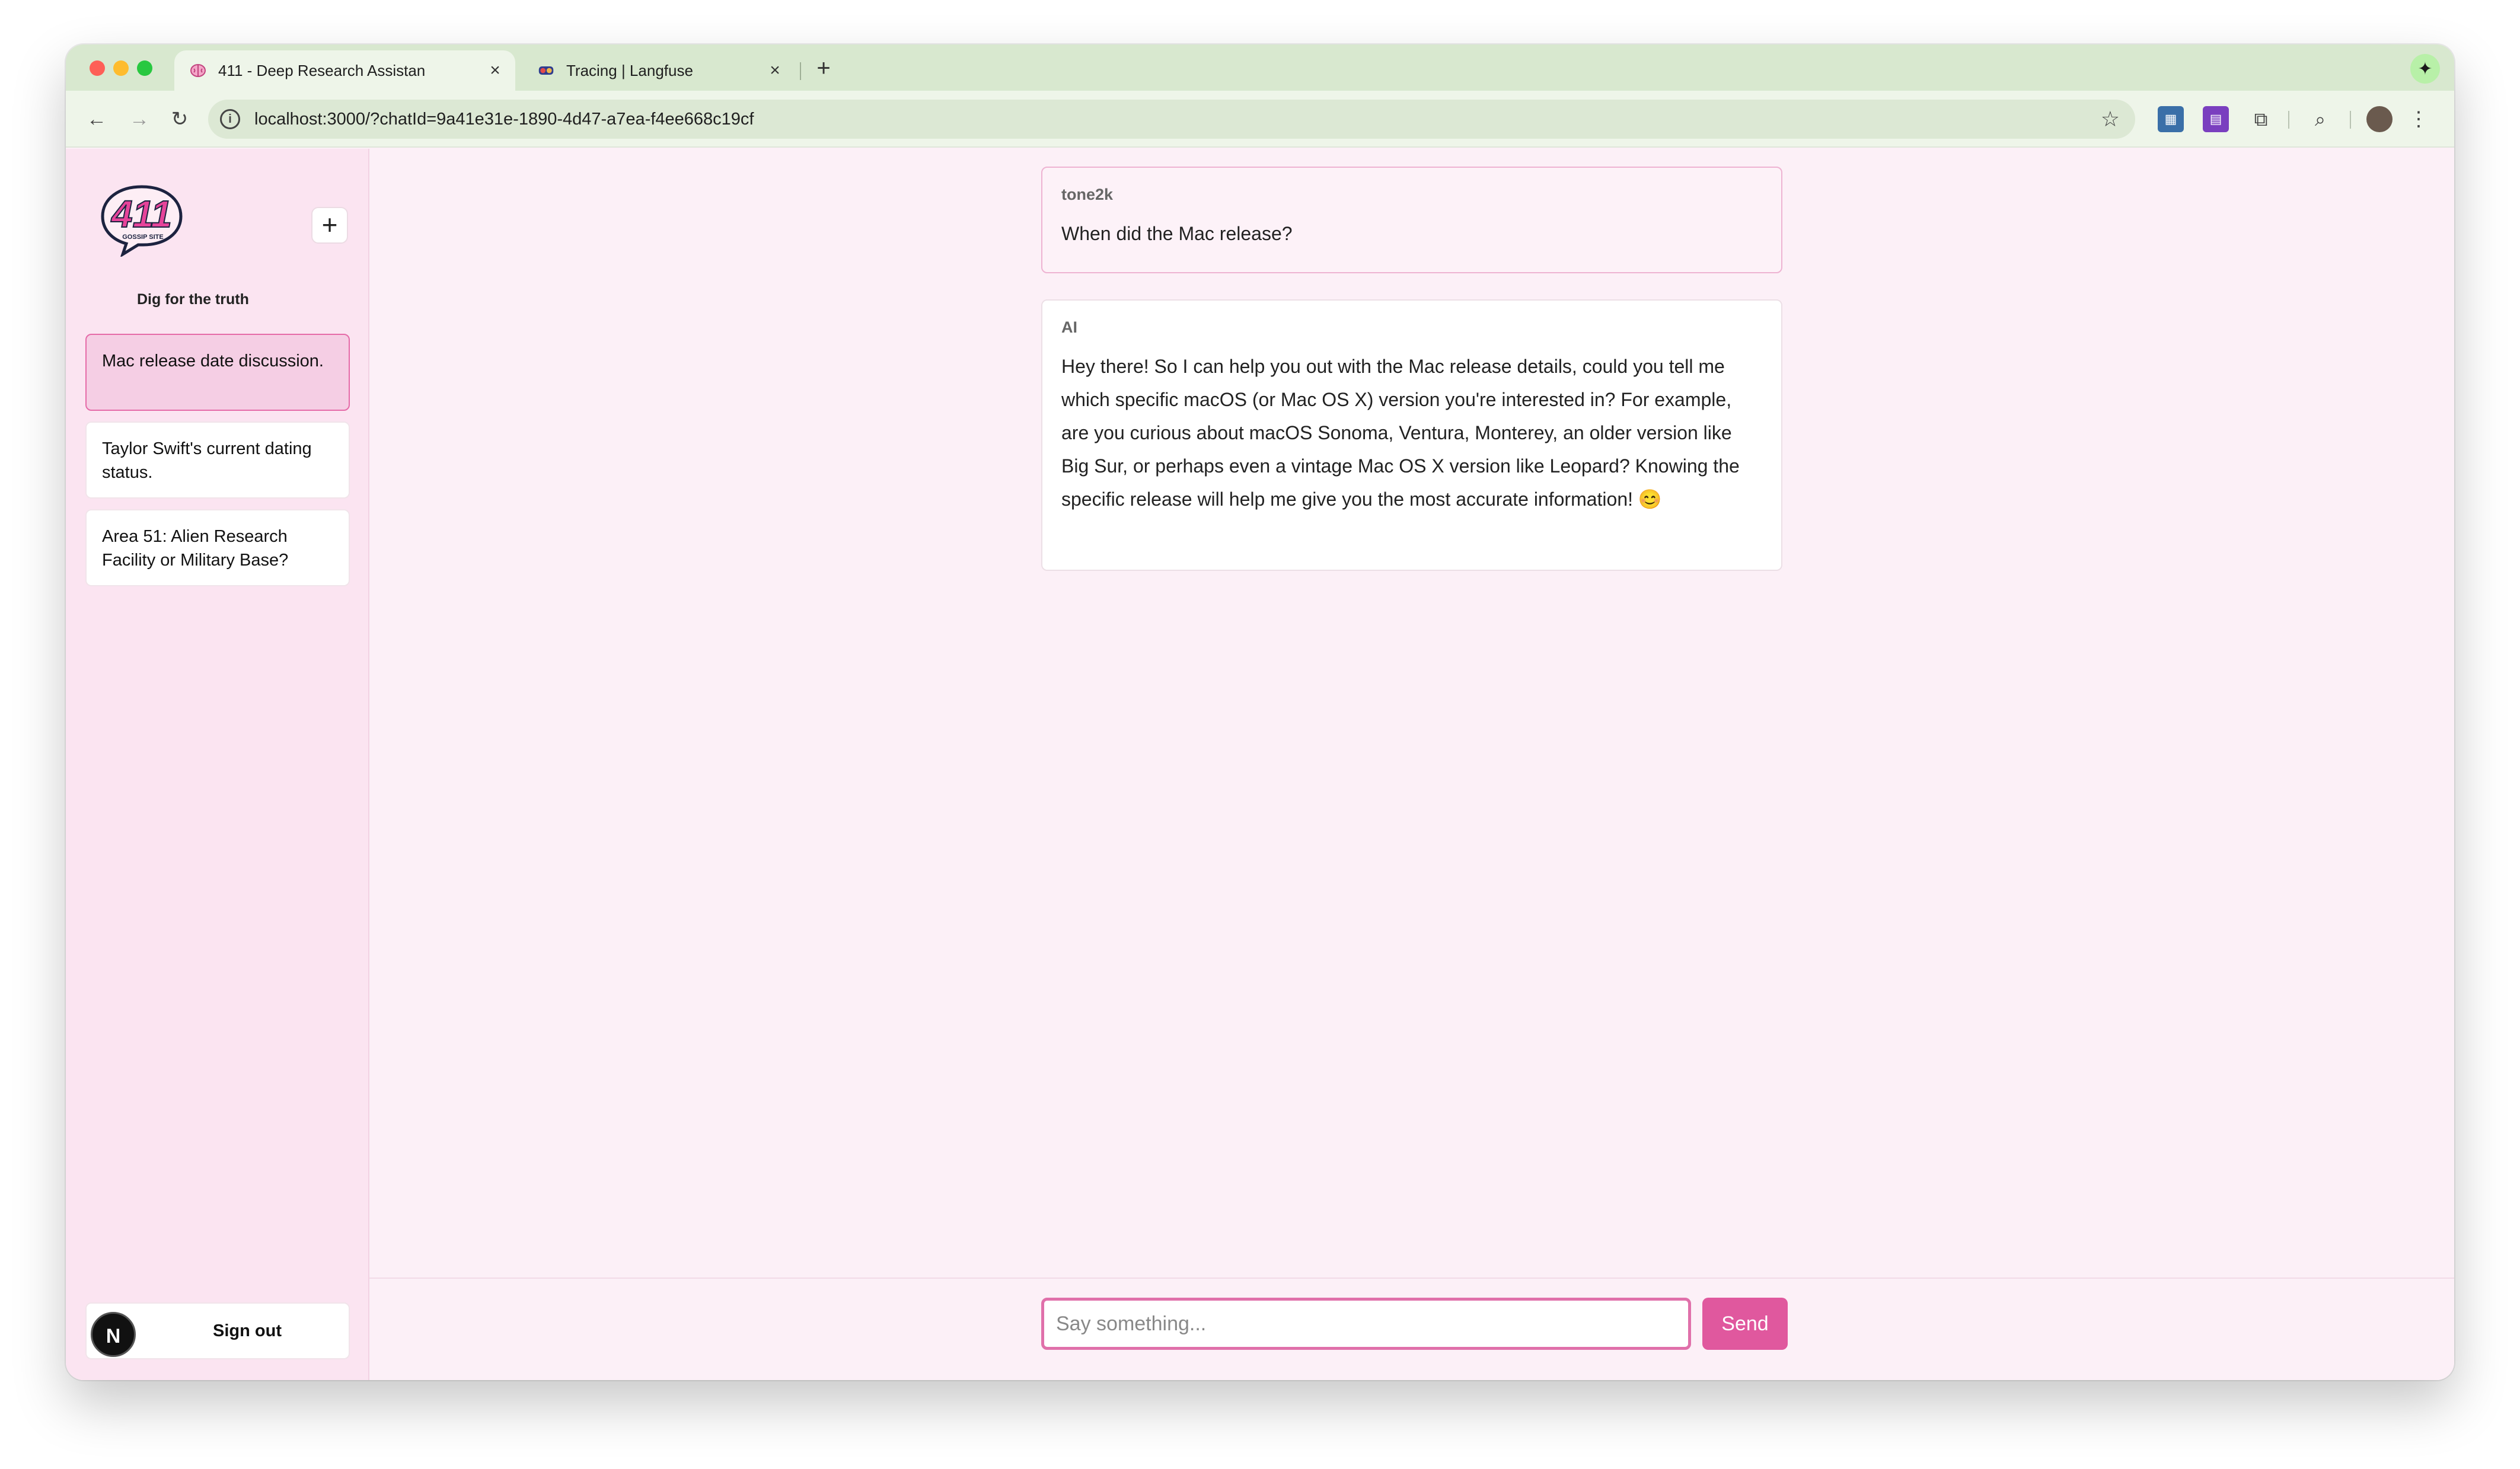 This screenshot has width=2520, height=1469. I want to click on tab-411-deep-research: 411 - Deep Research Assistan ×, so click(344, 70).